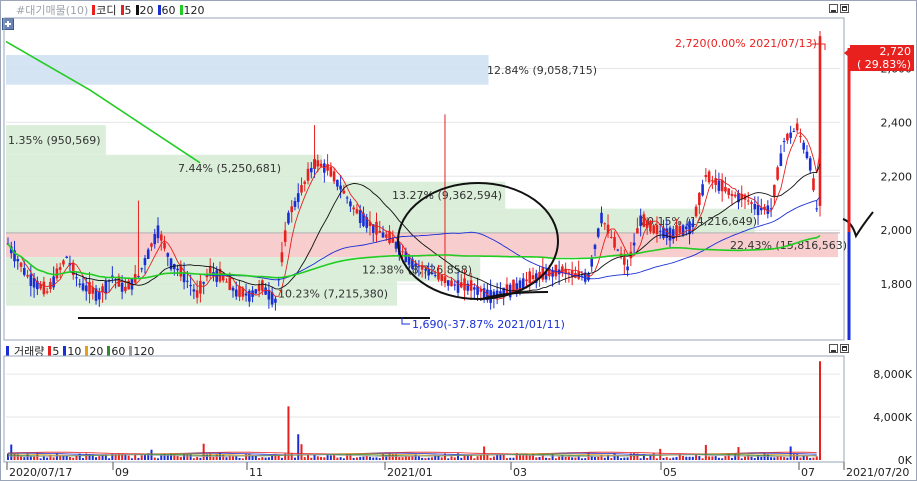 The image size is (917, 481). I want to click on current-change: ( 29.83%), so click(883, 64).